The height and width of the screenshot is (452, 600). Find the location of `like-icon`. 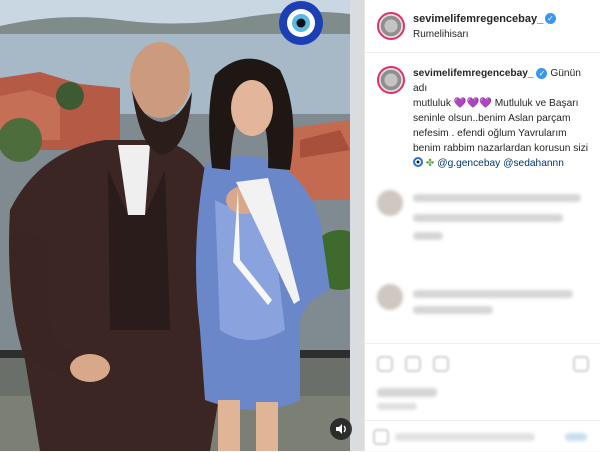

like-icon is located at coordinates (385, 364).